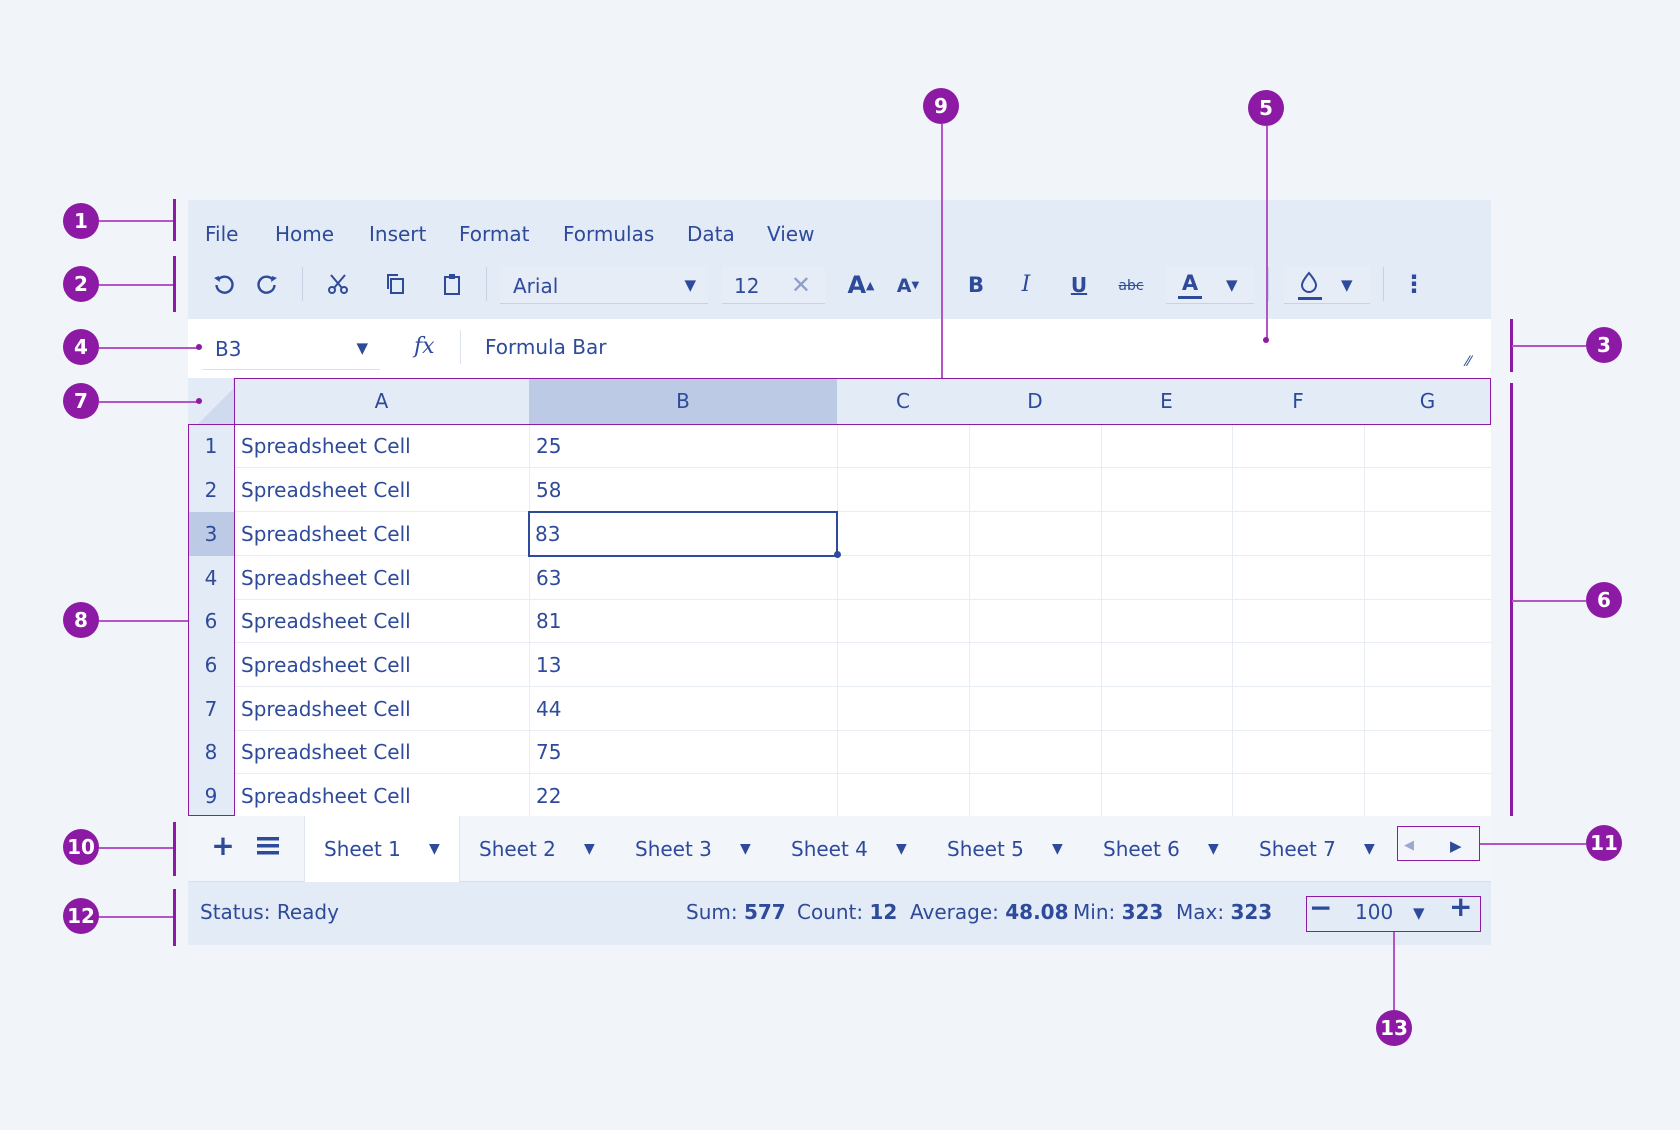 The width and height of the screenshot is (1680, 1130). Describe the element at coordinates (954, 912) in the screenshot. I see `stat-average-label: Average:` at that location.